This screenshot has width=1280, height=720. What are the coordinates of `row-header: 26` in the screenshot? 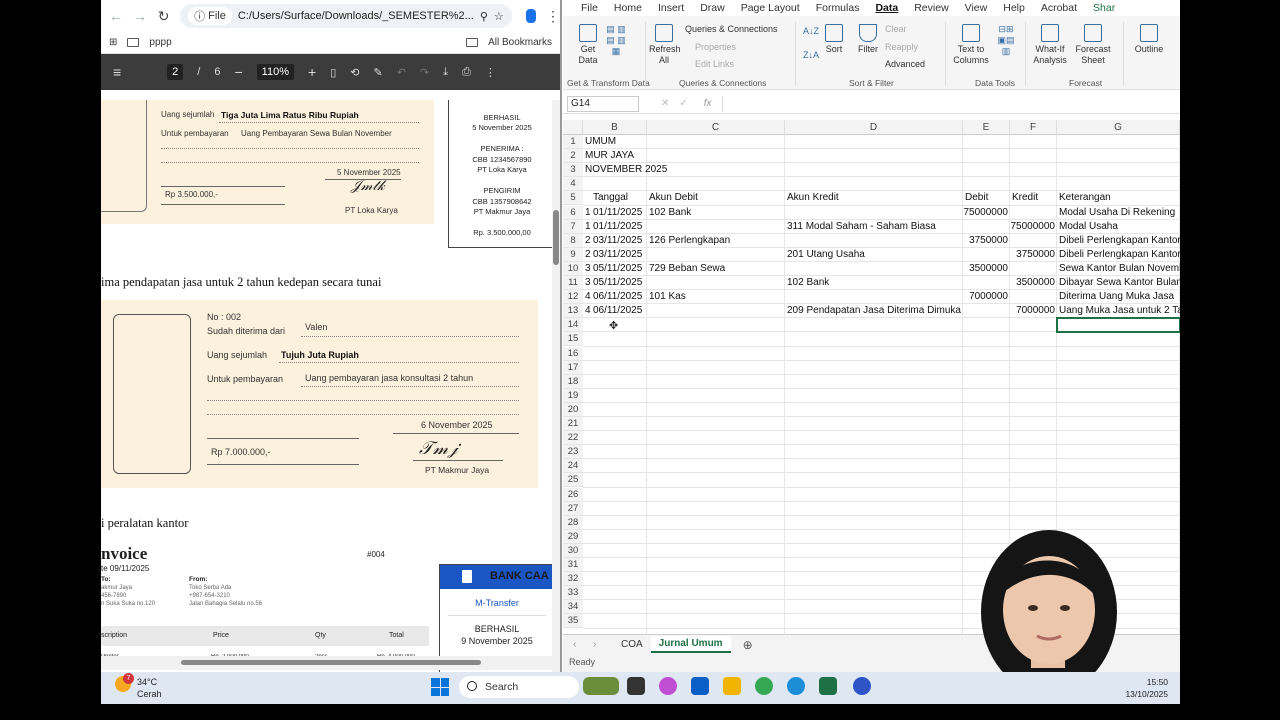 It's located at (573, 494).